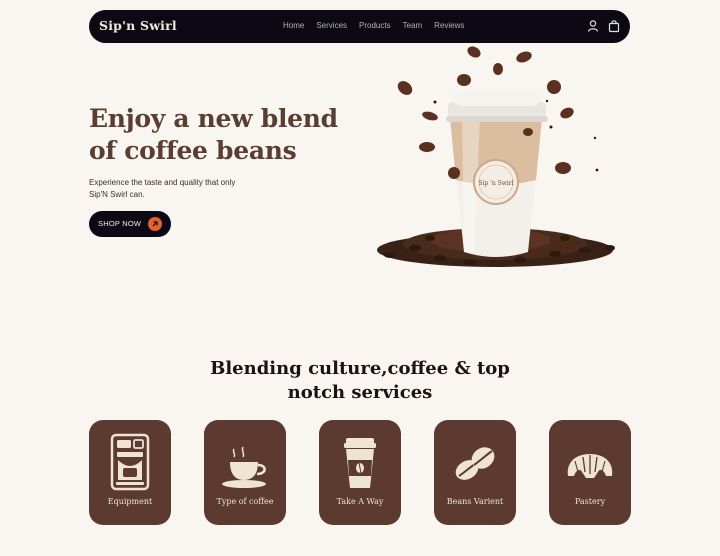  Describe the element at coordinates (603, 26) in the screenshot. I see `nav-icons` at that location.